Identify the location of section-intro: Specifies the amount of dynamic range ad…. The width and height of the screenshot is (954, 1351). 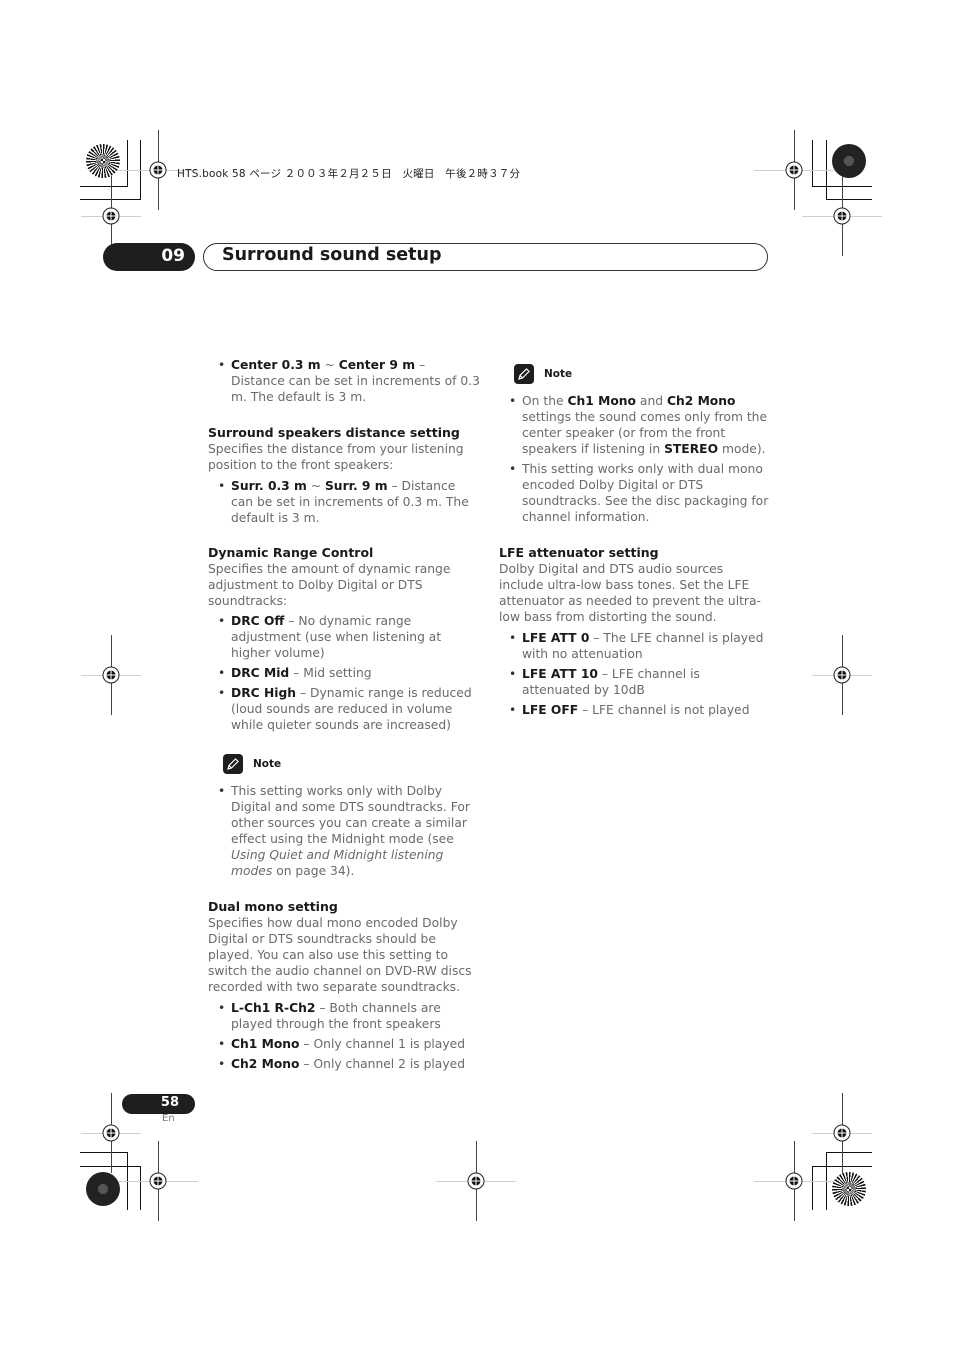
(329, 585).